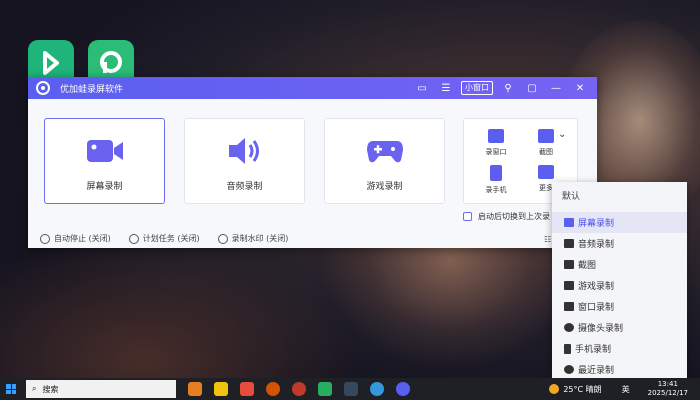  I want to click on footer-bar: 自动停止 (关闭) 计划任务 (关闭) 录制水印 (关闭), so click(173, 238).